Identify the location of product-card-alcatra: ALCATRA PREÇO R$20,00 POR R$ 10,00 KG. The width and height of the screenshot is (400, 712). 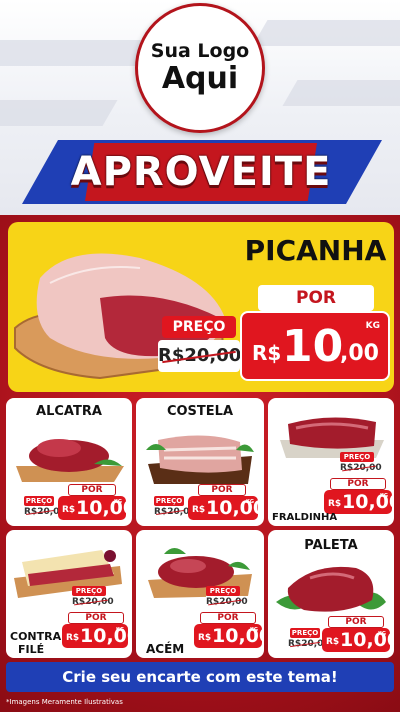
(69, 462).